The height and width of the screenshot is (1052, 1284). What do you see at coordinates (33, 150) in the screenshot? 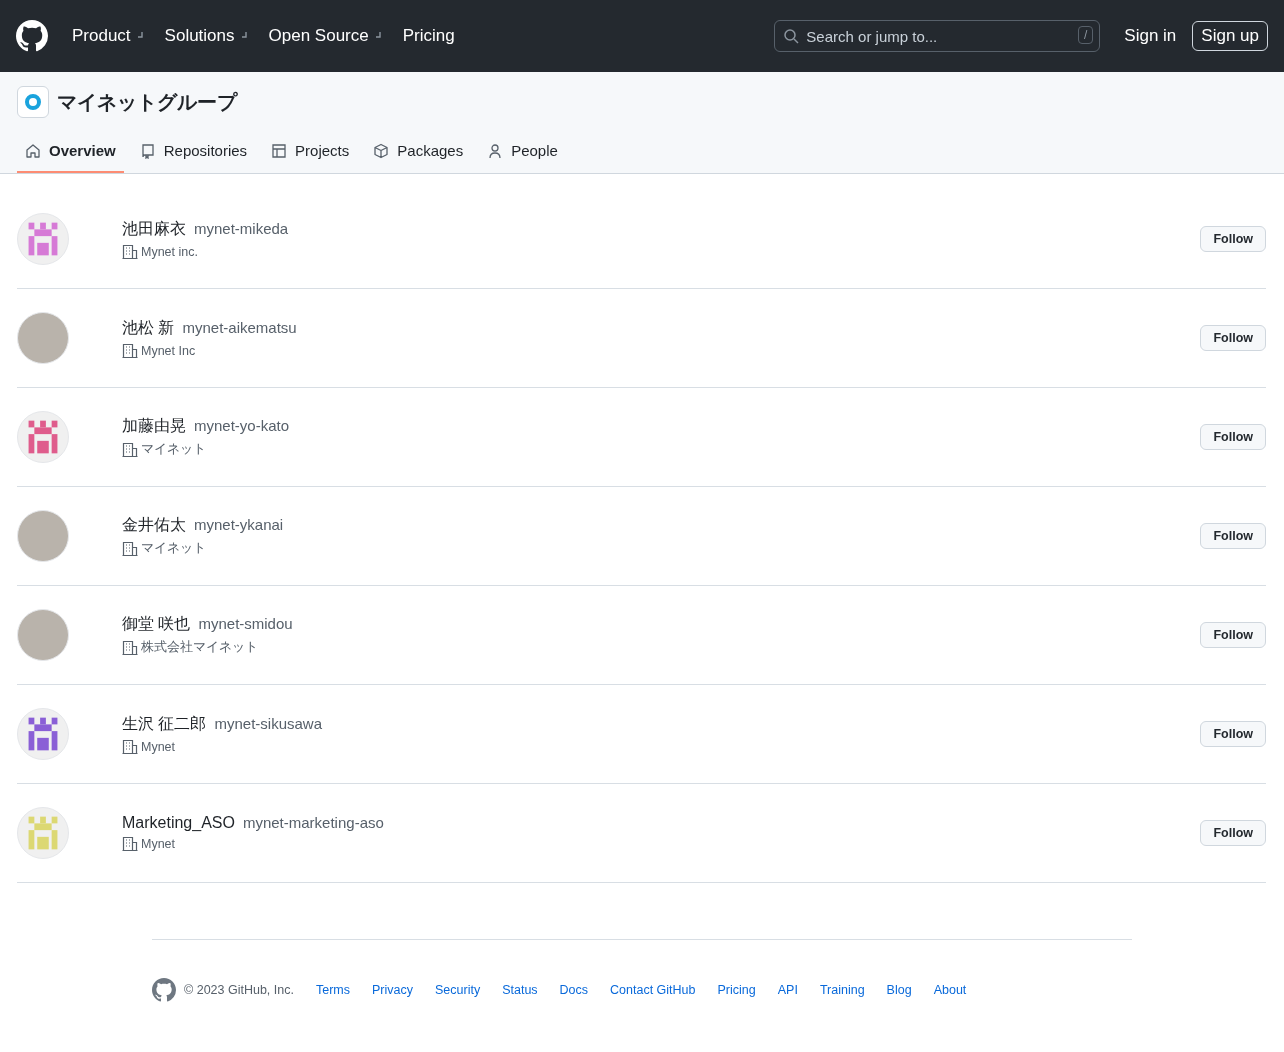
I see `home-icon` at bounding box center [33, 150].